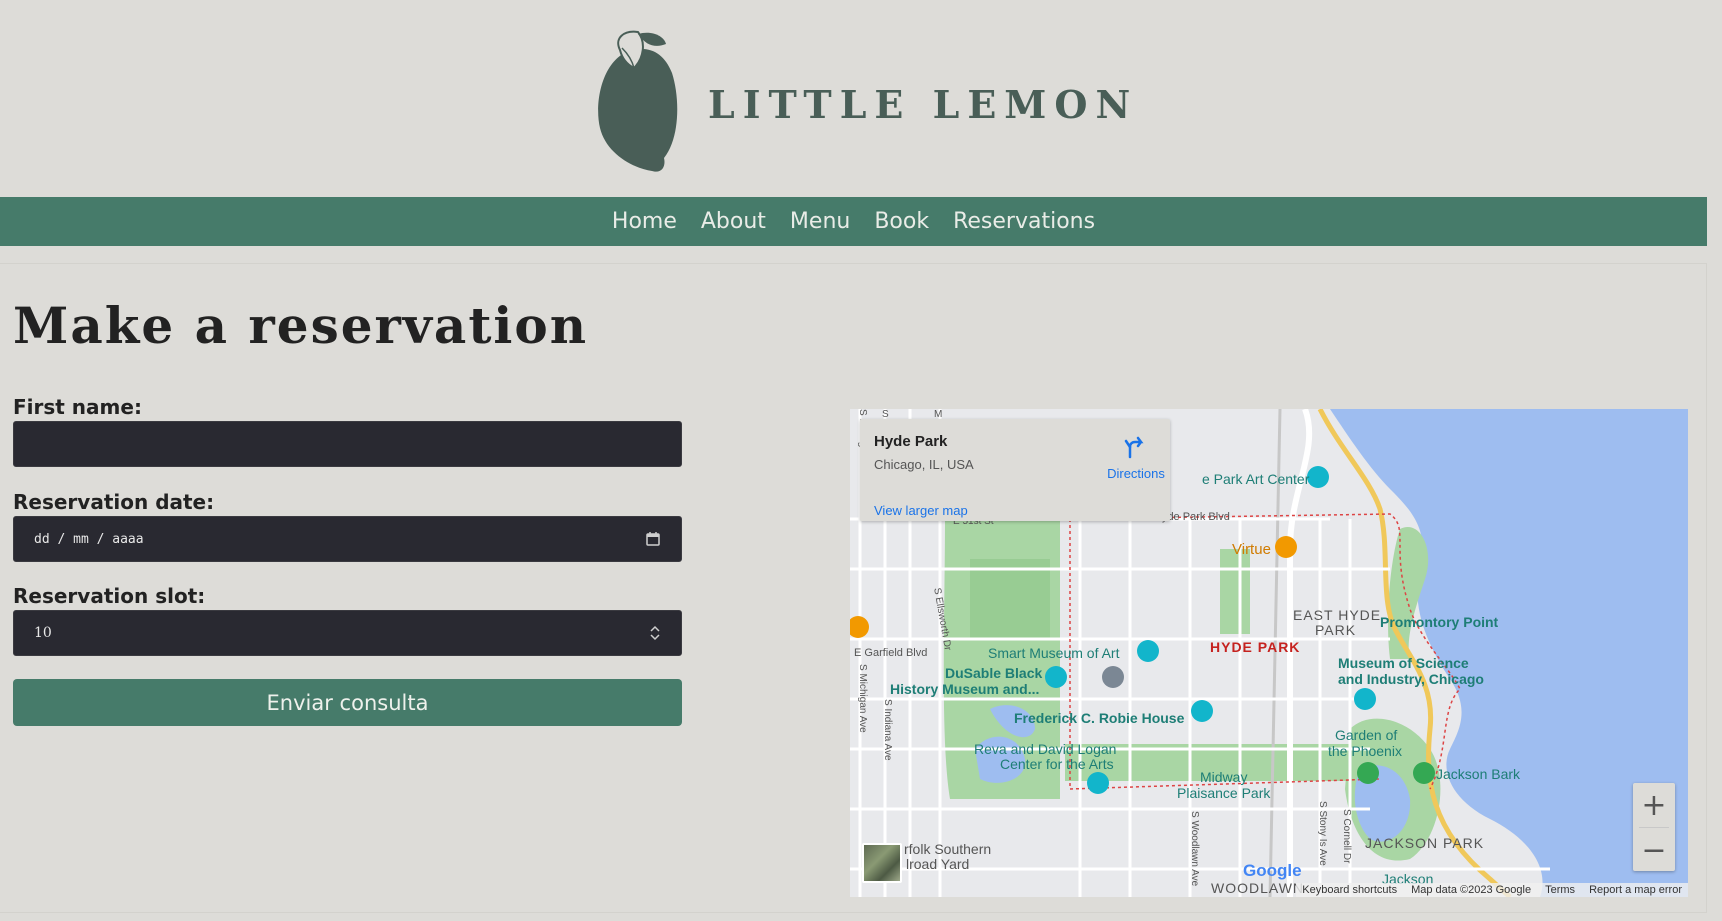 This screenshot has height=921, width=1722. I want to click on nav-home: Home, so click(644, 221).